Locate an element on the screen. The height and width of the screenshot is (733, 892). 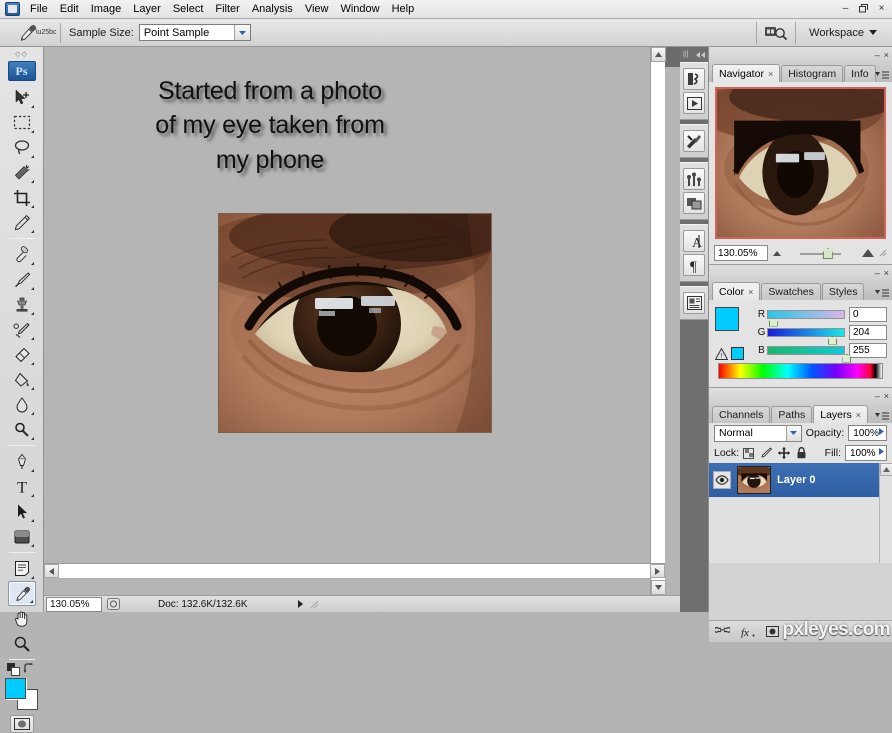
zoom-level-field: 130.05% is located at coordinates (74, 604).